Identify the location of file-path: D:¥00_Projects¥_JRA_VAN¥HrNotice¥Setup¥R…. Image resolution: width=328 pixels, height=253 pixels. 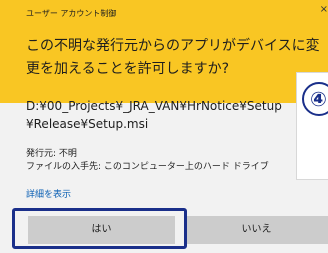
(154, 115).